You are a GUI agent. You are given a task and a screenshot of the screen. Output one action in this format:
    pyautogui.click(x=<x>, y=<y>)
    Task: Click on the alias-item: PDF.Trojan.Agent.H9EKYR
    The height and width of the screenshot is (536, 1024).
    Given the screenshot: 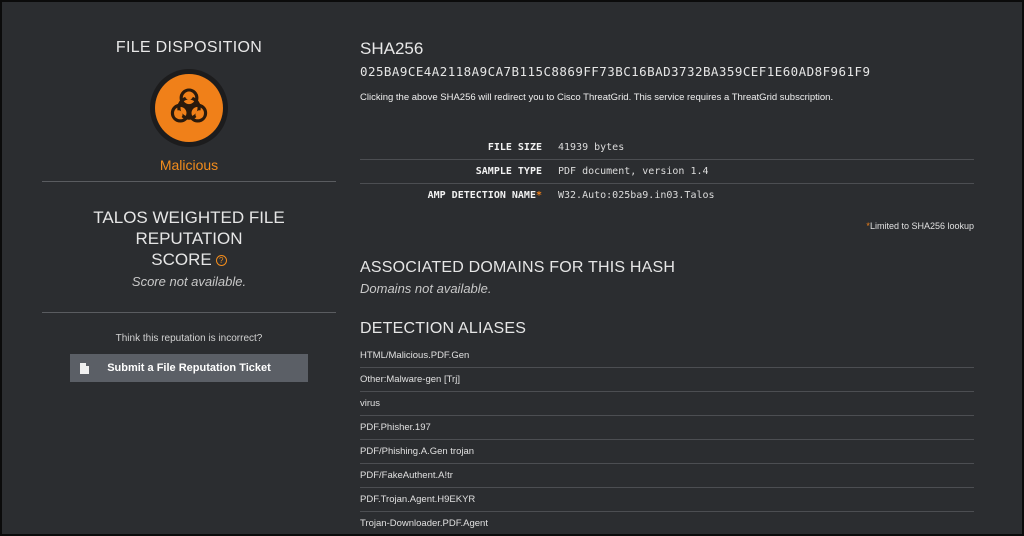 What is the action you would take?
    pyautogui.click(x=667, y=500)
    